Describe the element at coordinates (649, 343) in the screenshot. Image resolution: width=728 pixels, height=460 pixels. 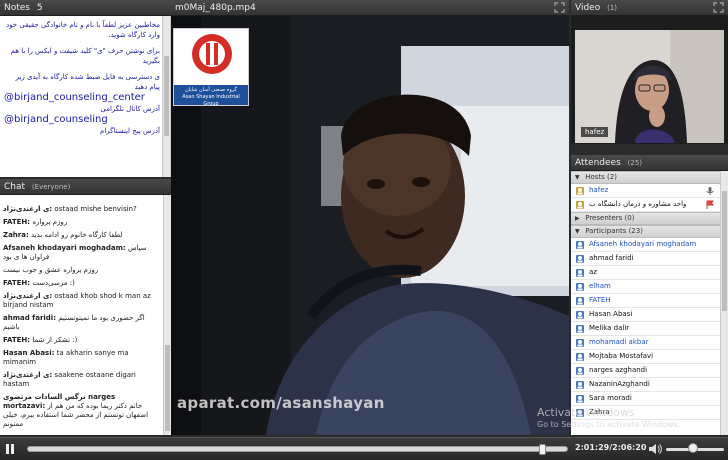
I see `attendee-row: mohamadi akbar` at that location.